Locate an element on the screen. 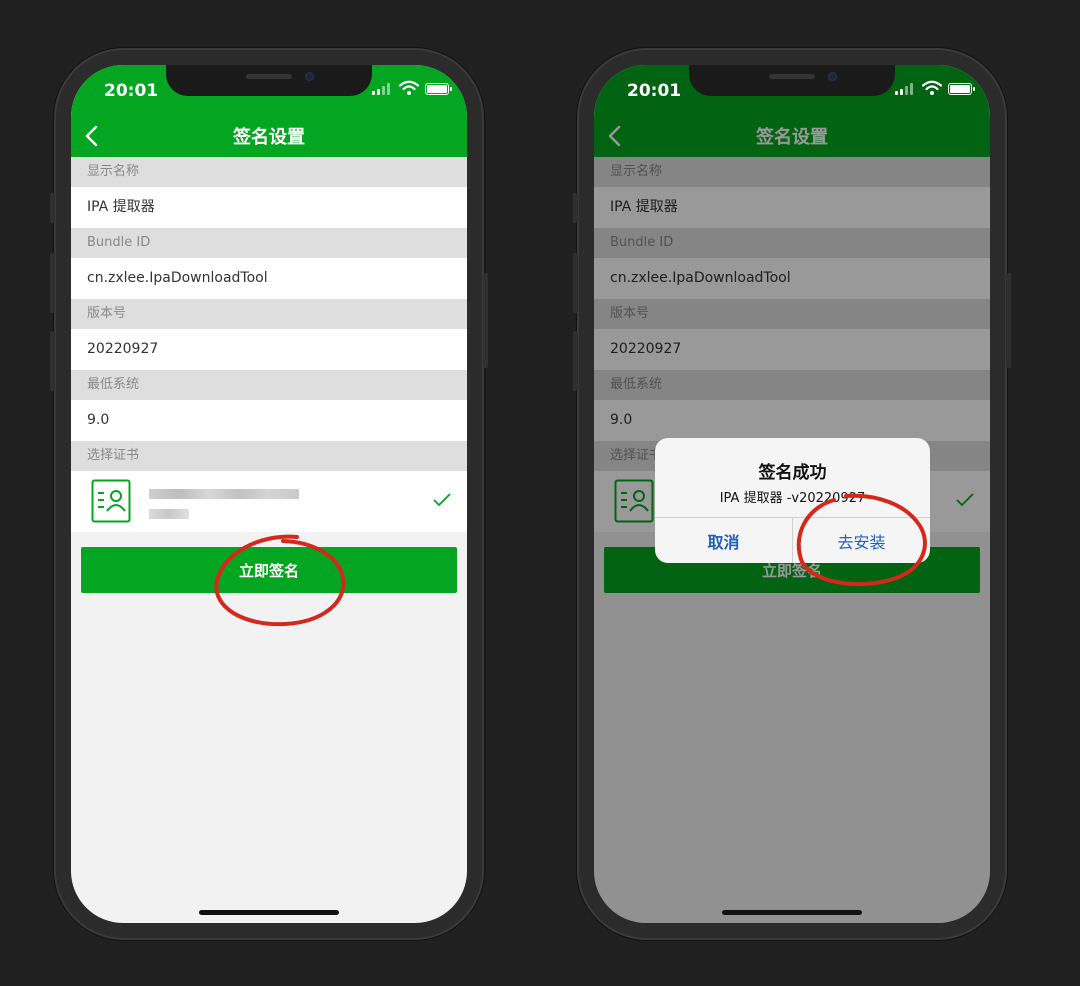 This screenshot has height=986, width=1080. min-os-field: 9.0 is located at coordinates (269, 420).